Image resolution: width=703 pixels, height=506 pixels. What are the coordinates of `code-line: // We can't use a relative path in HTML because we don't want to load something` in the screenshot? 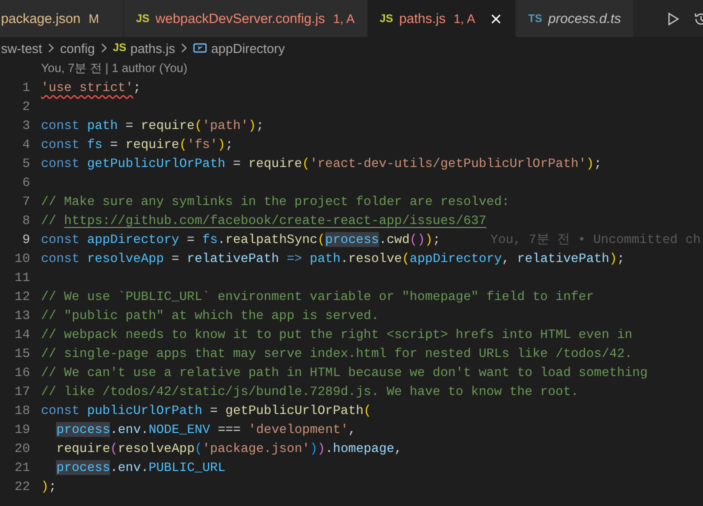 It's located at (344, 372).